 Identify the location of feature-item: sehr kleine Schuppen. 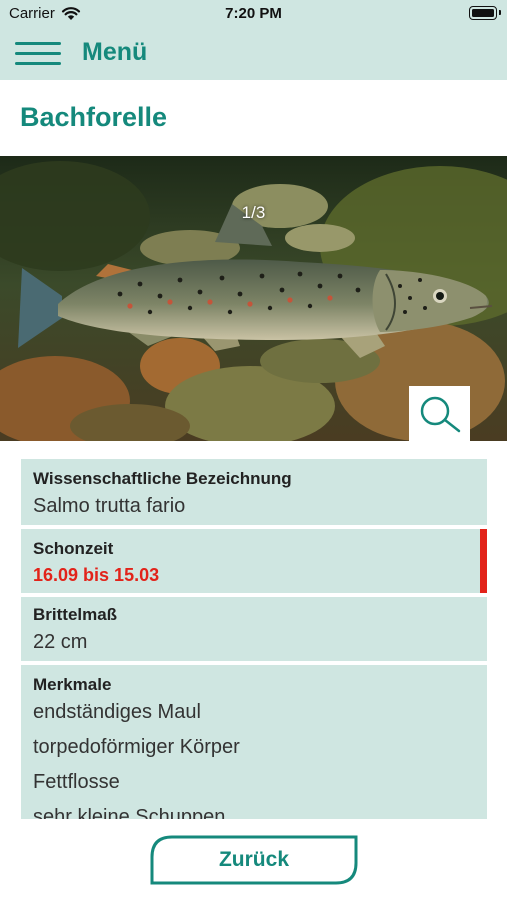
(129, 812).